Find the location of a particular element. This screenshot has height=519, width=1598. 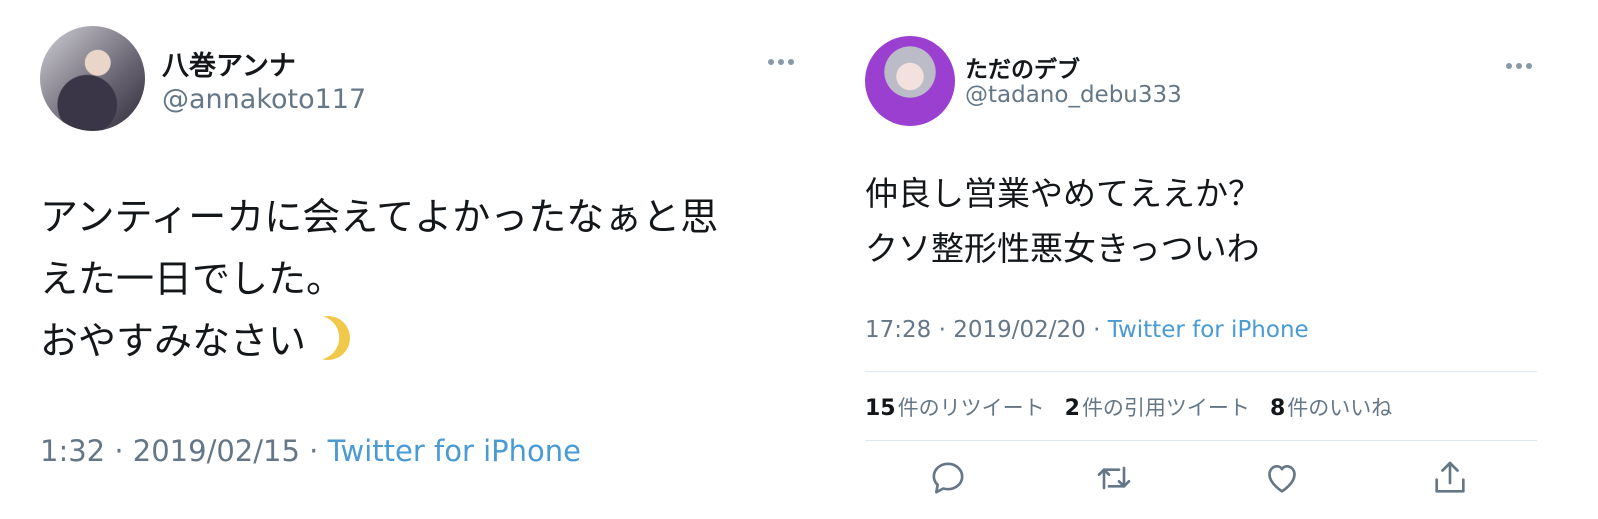

tweet-timestamp: 1:32 · 2019/02/15 · is located at coordinates (184, 451).